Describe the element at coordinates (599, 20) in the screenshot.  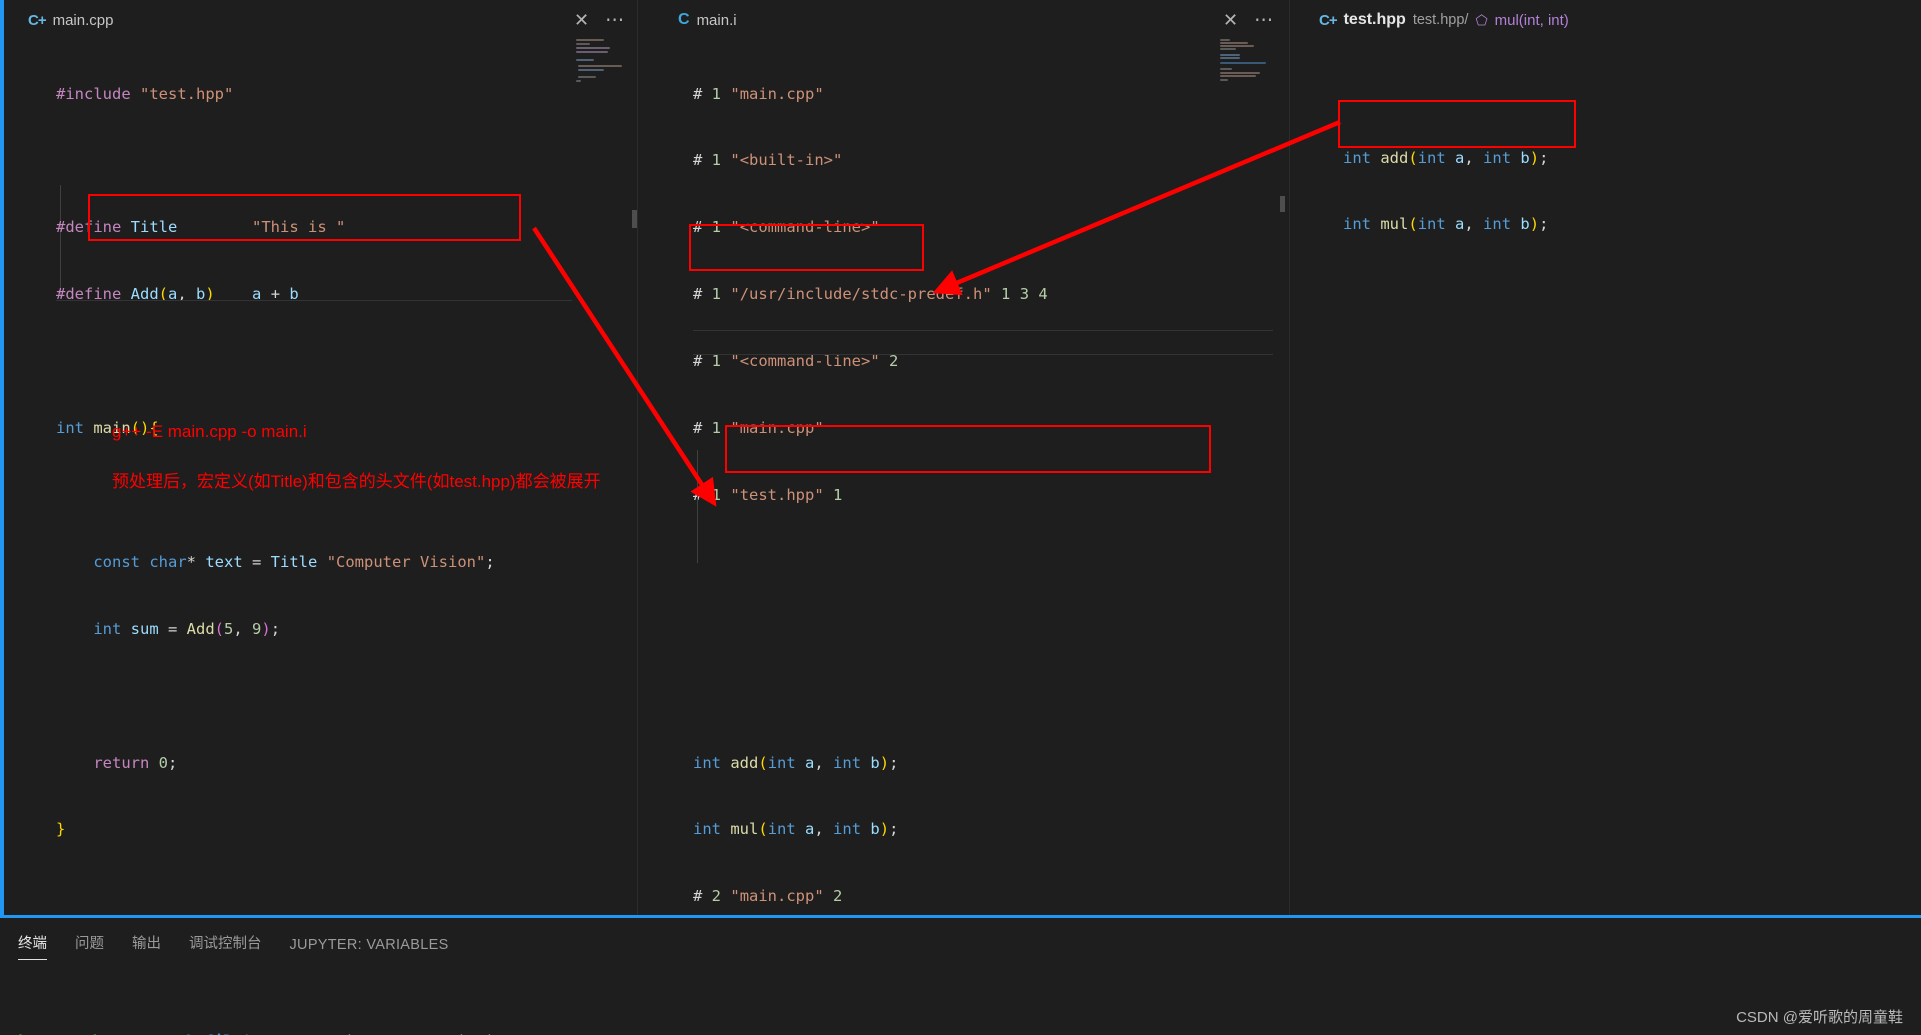
I see `tab-actions-left: ✕ ⋯` at that location.